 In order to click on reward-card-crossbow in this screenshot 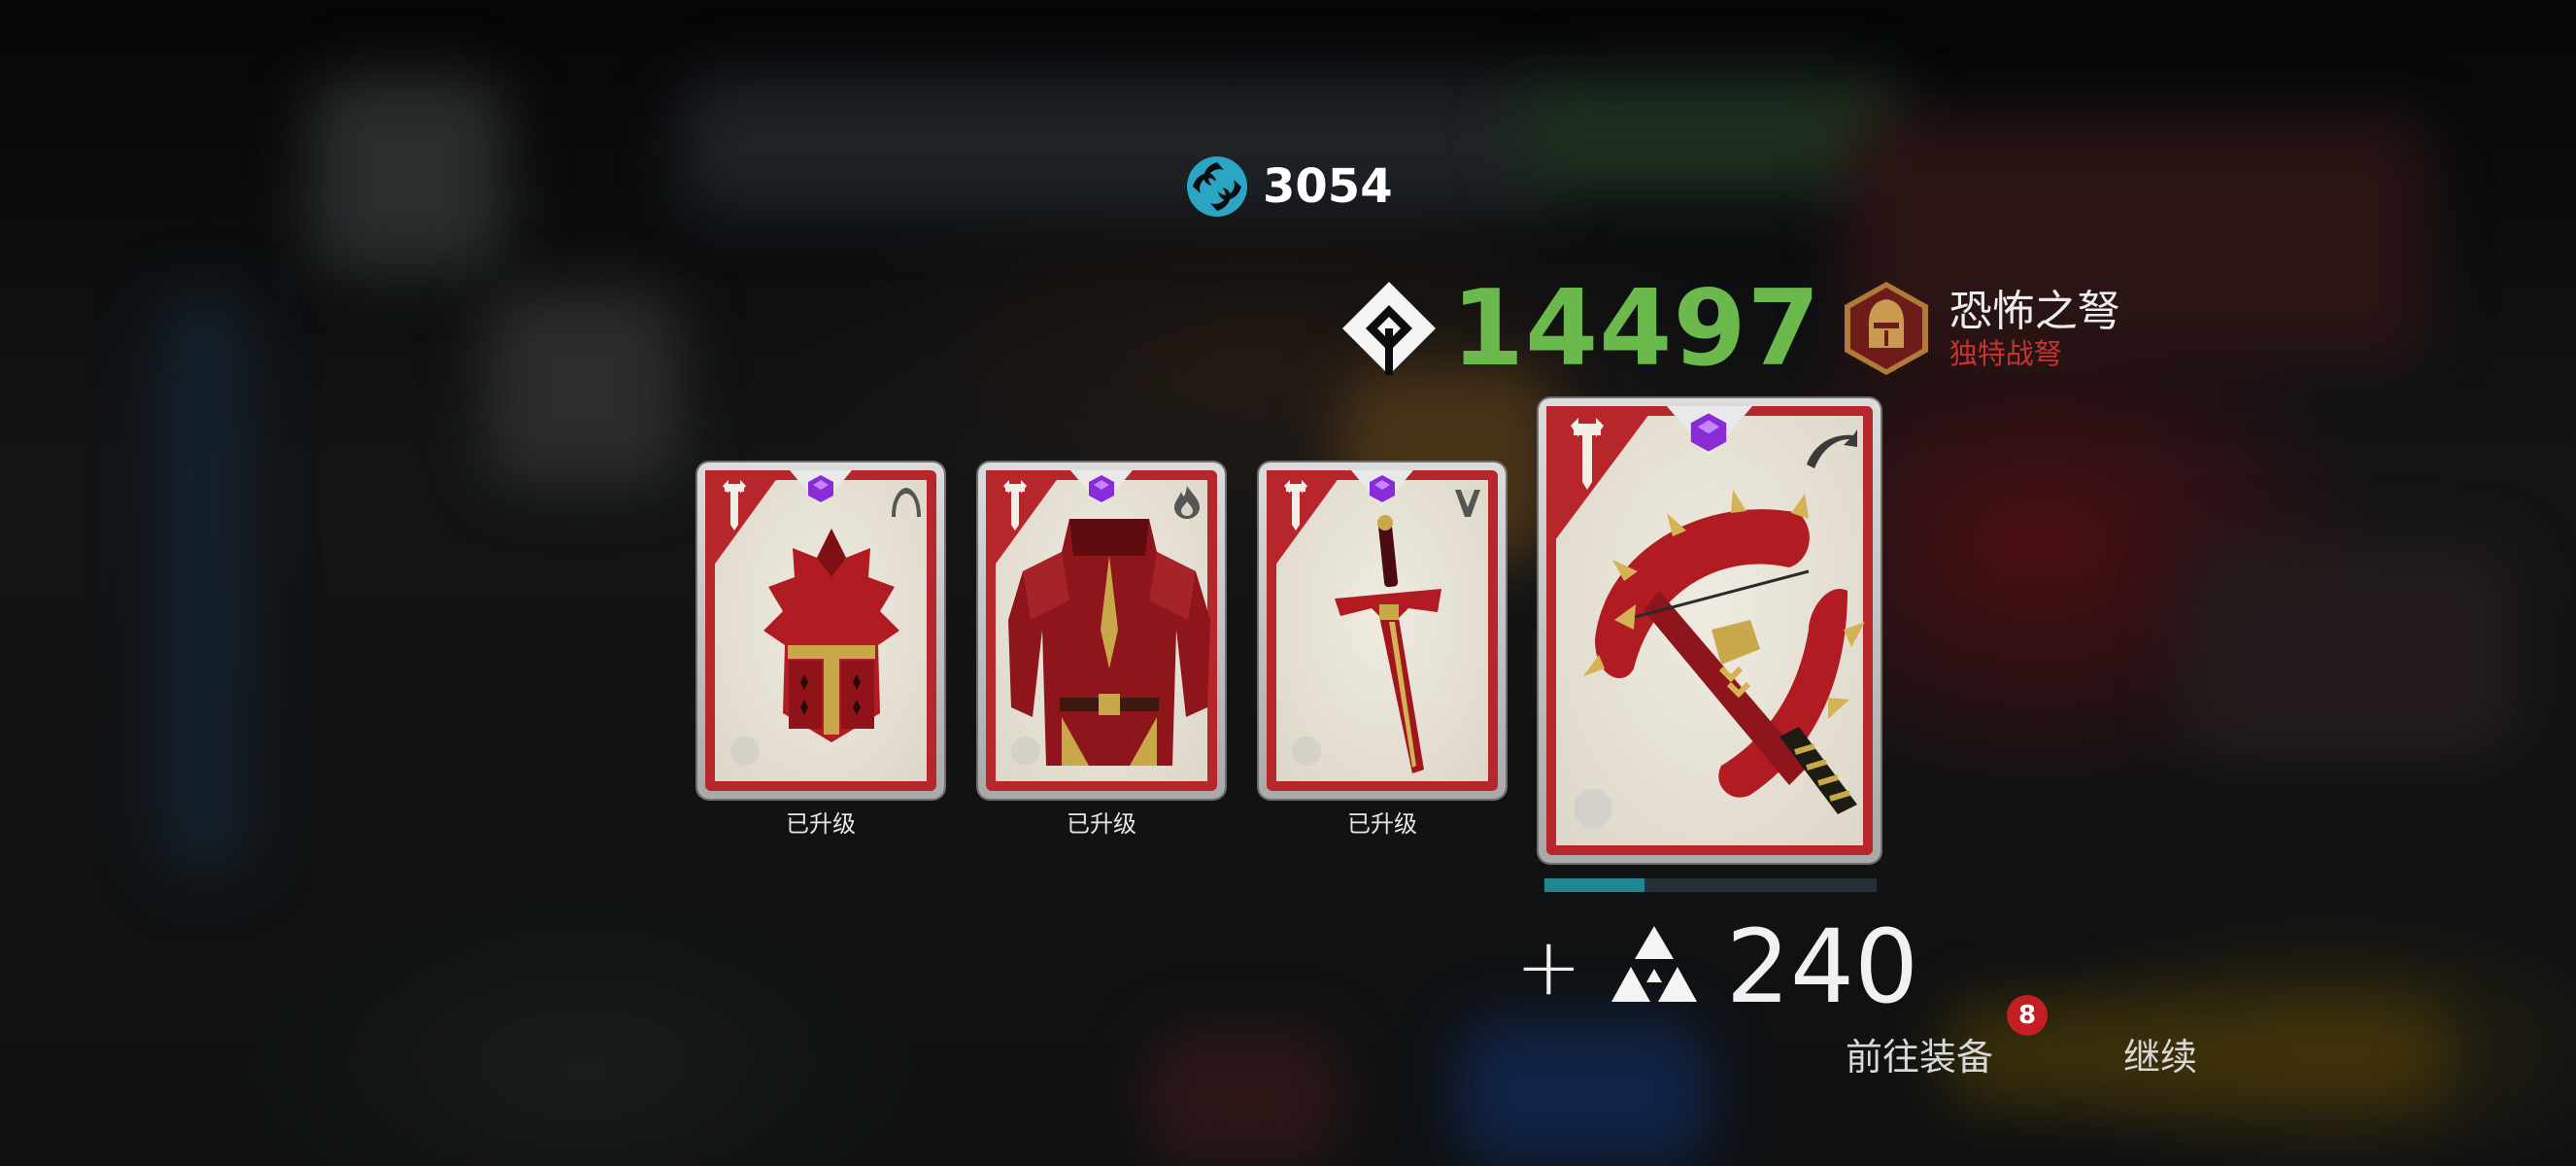, I will do `click(1710, 630)`.